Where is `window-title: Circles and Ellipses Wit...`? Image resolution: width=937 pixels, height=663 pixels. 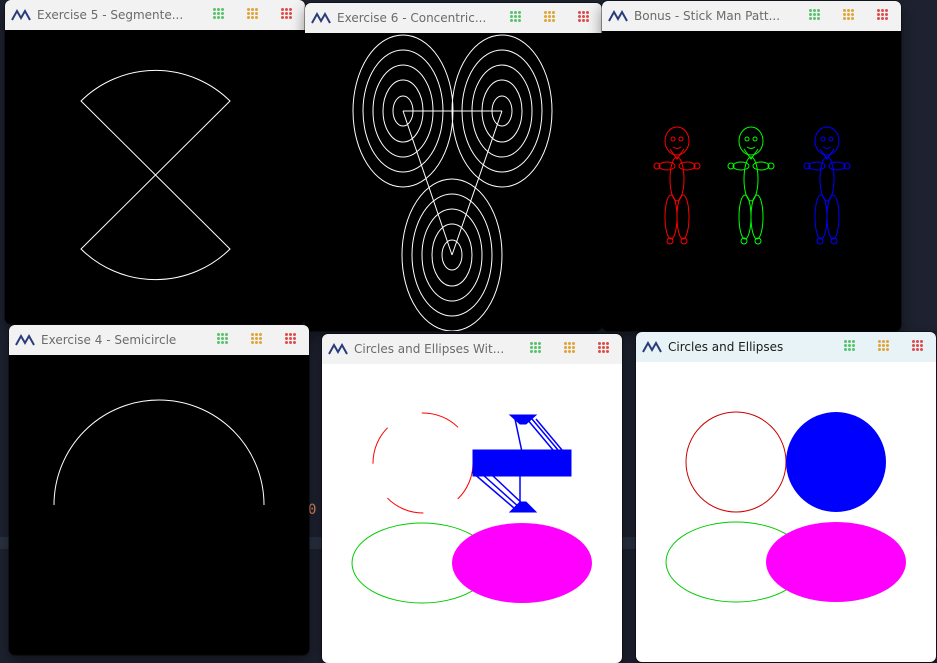
window-title: Circles and Ellipses Wit... is located at coordinates (429, 349).